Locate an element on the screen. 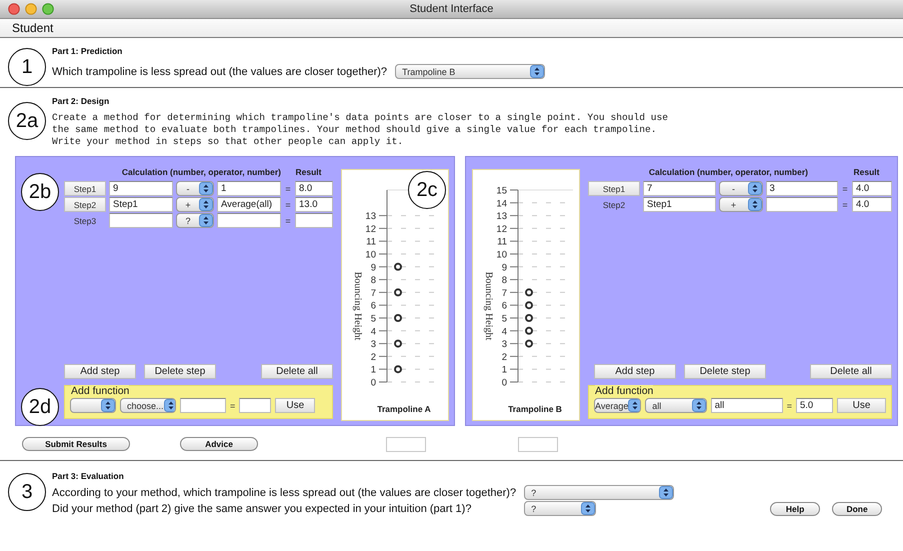  dropdown: Trampoline B is located at coordinates (470, 71).